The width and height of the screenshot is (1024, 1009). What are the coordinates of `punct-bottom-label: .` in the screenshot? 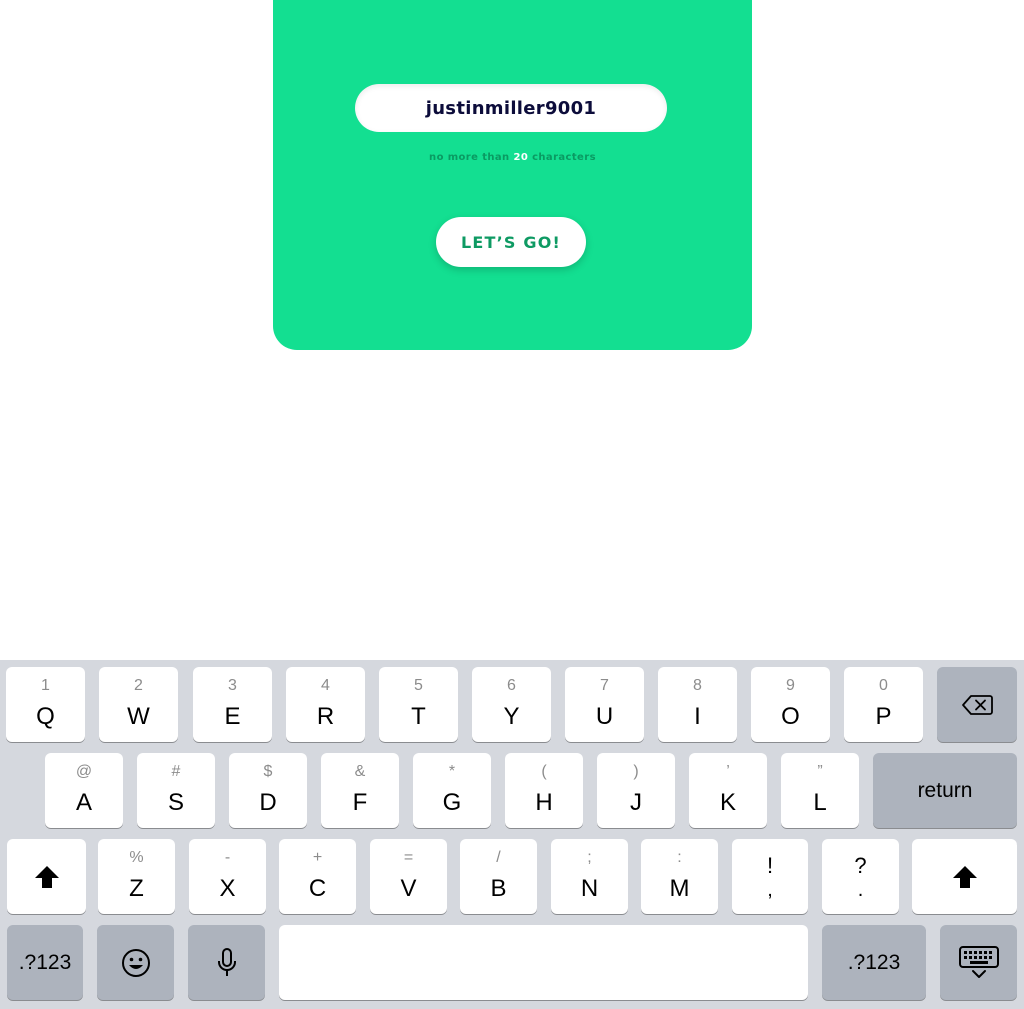 It's located at (860, 890).